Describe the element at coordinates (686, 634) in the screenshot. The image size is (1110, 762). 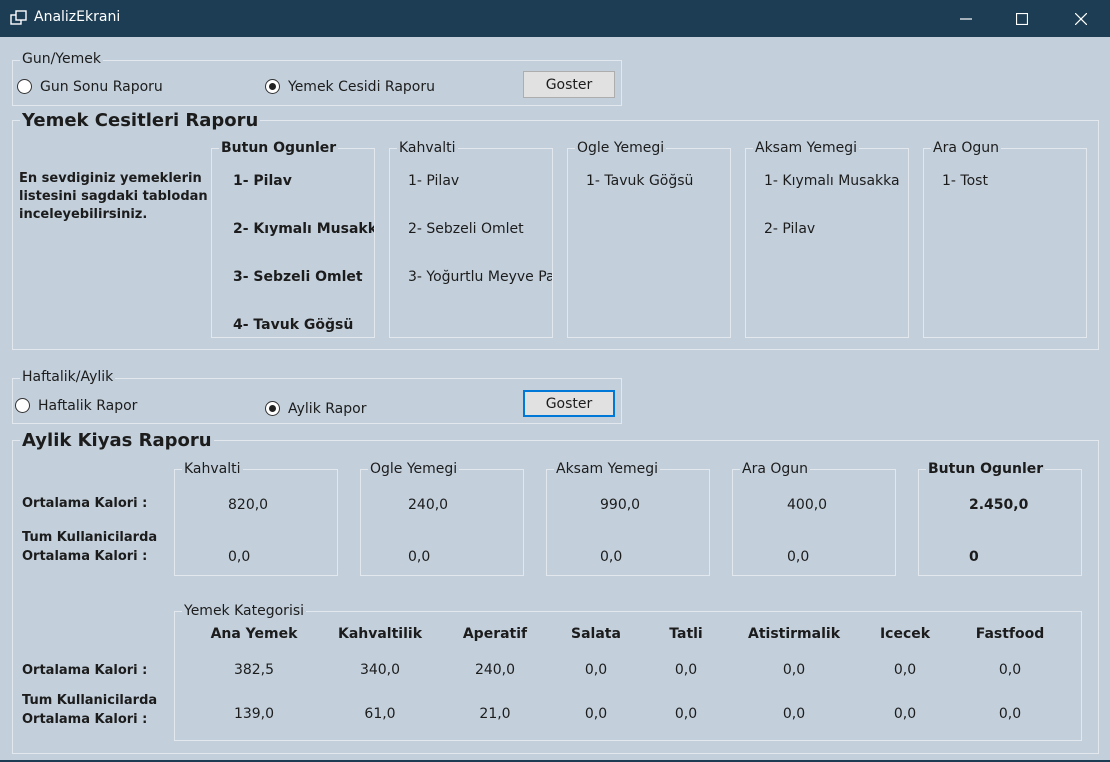
I see `category-name: Tatli` at that location.